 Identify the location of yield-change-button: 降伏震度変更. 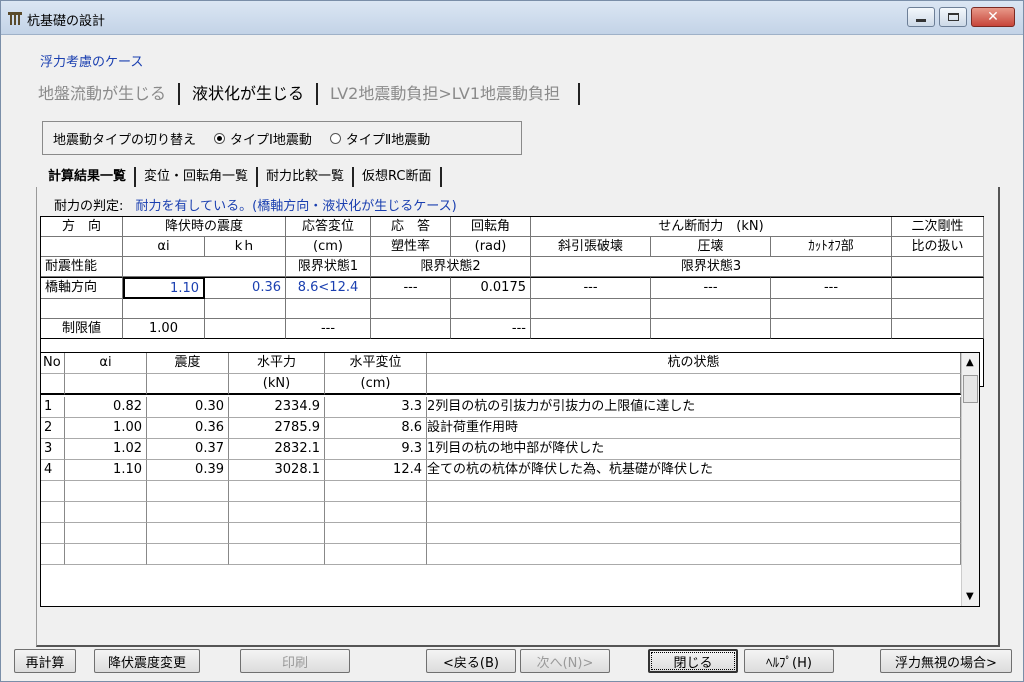
(147, 661).